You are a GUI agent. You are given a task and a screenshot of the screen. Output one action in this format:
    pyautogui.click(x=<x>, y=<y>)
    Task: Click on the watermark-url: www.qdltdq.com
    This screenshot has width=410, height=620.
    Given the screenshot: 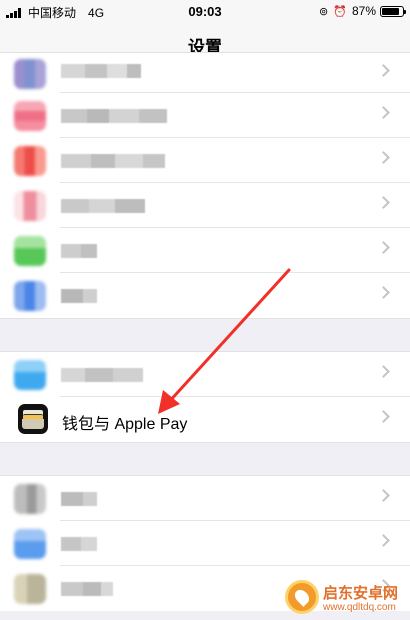 What is the action you would take?
    pyautogui.click(x=359, y=607)
    